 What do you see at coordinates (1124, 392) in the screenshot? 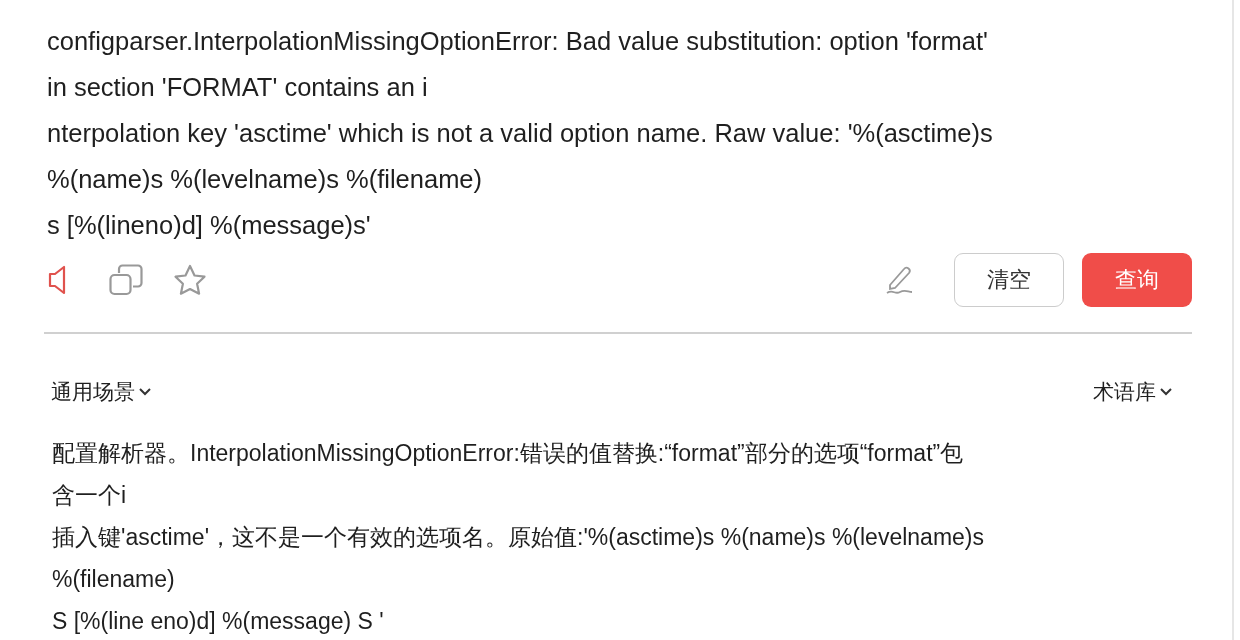
I see `glossary-dropdown: 术语库` at bounding box center [1124, 392].